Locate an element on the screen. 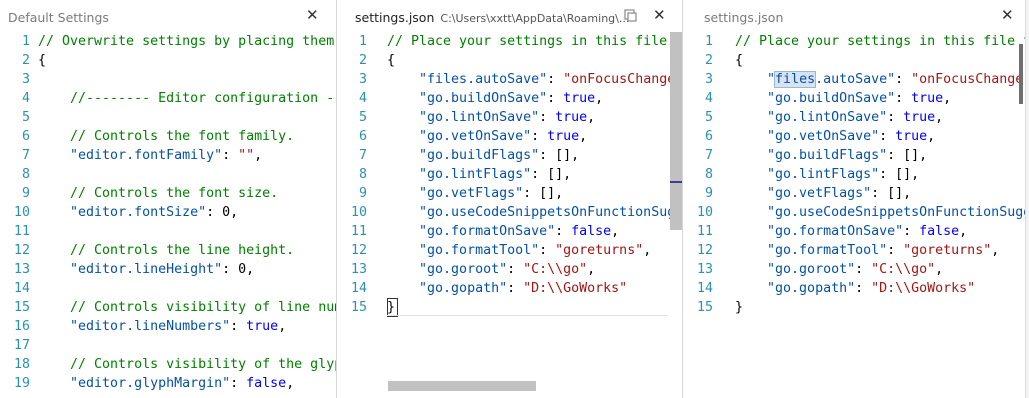 The width and height of the screenshot is (1029, 398). code-token: "go.buildFlags" is located at coordinates (827, 155).